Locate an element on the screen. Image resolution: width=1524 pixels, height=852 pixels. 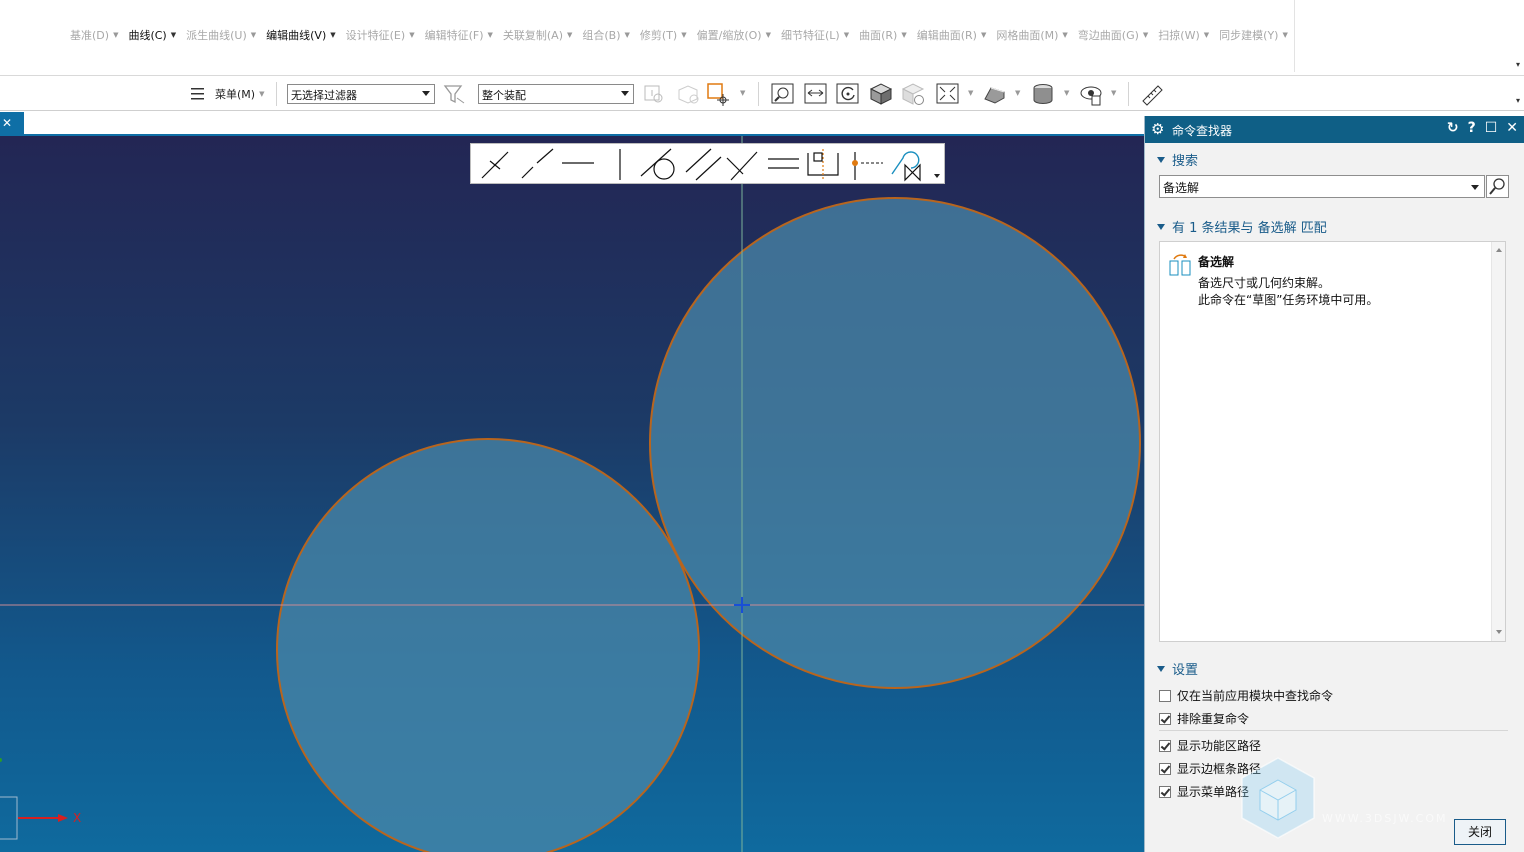
ribbon-menu-label: 派生曲线(U) is located at coordinates (216, 35).